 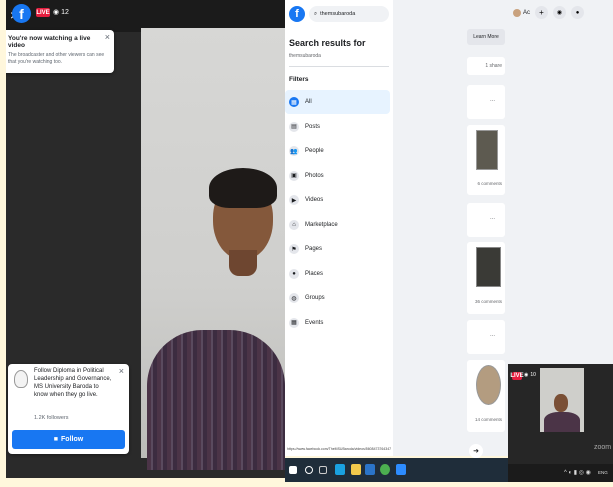 I want to click on followers-count: 1.2K followers, so click(x=51, y=418).